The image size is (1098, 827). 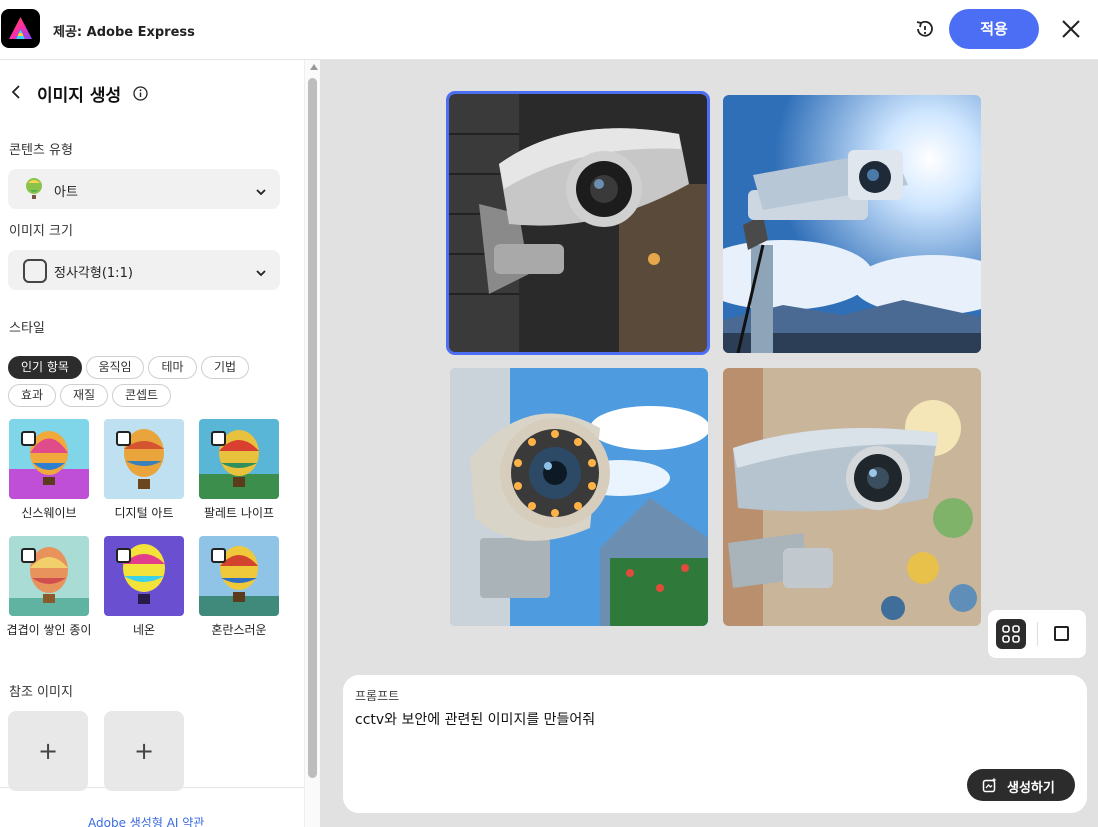 What do you see at coordinates (17, 92) in the screenshot?
I see `back-chevron-icon` at bounding box center [17, 92].